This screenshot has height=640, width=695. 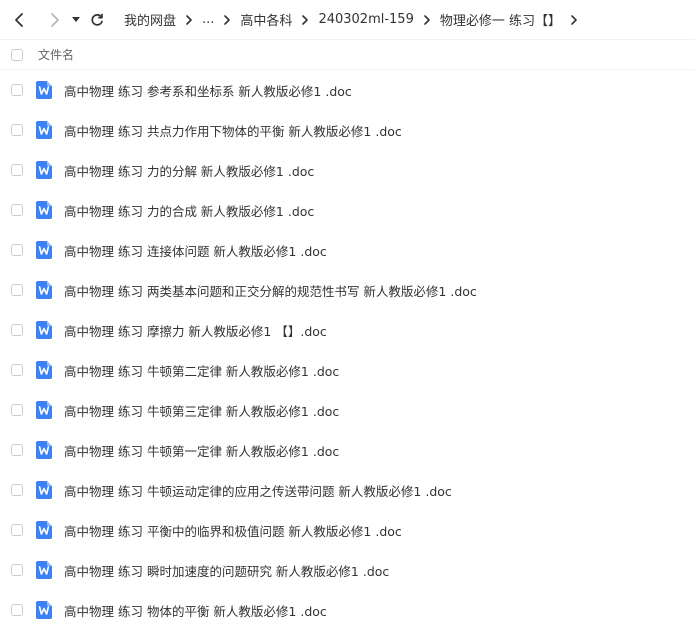 What do you see at coordinates (266, 19) in the screenshot?
I see `breadcrumb-item-subjects: 高中各科` at bounding box center [266, 19].